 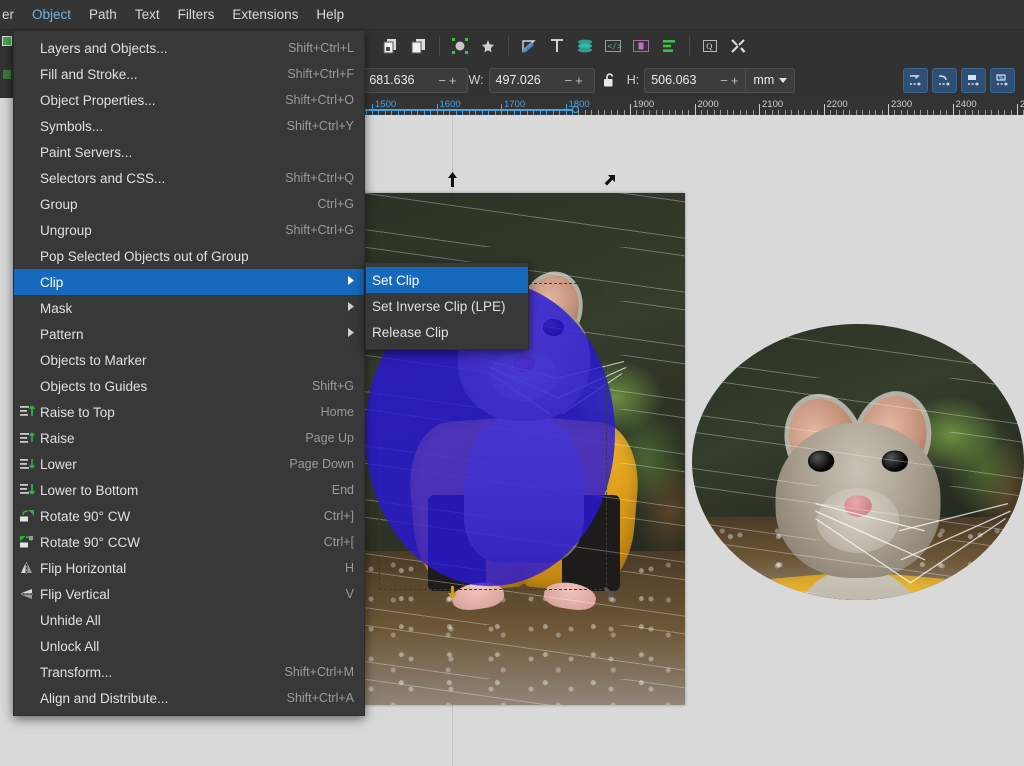 What do you see at coordinates (452, 593) in the screenshot?
I see `selection-handle-bottom` at bounding box center [452, 593].